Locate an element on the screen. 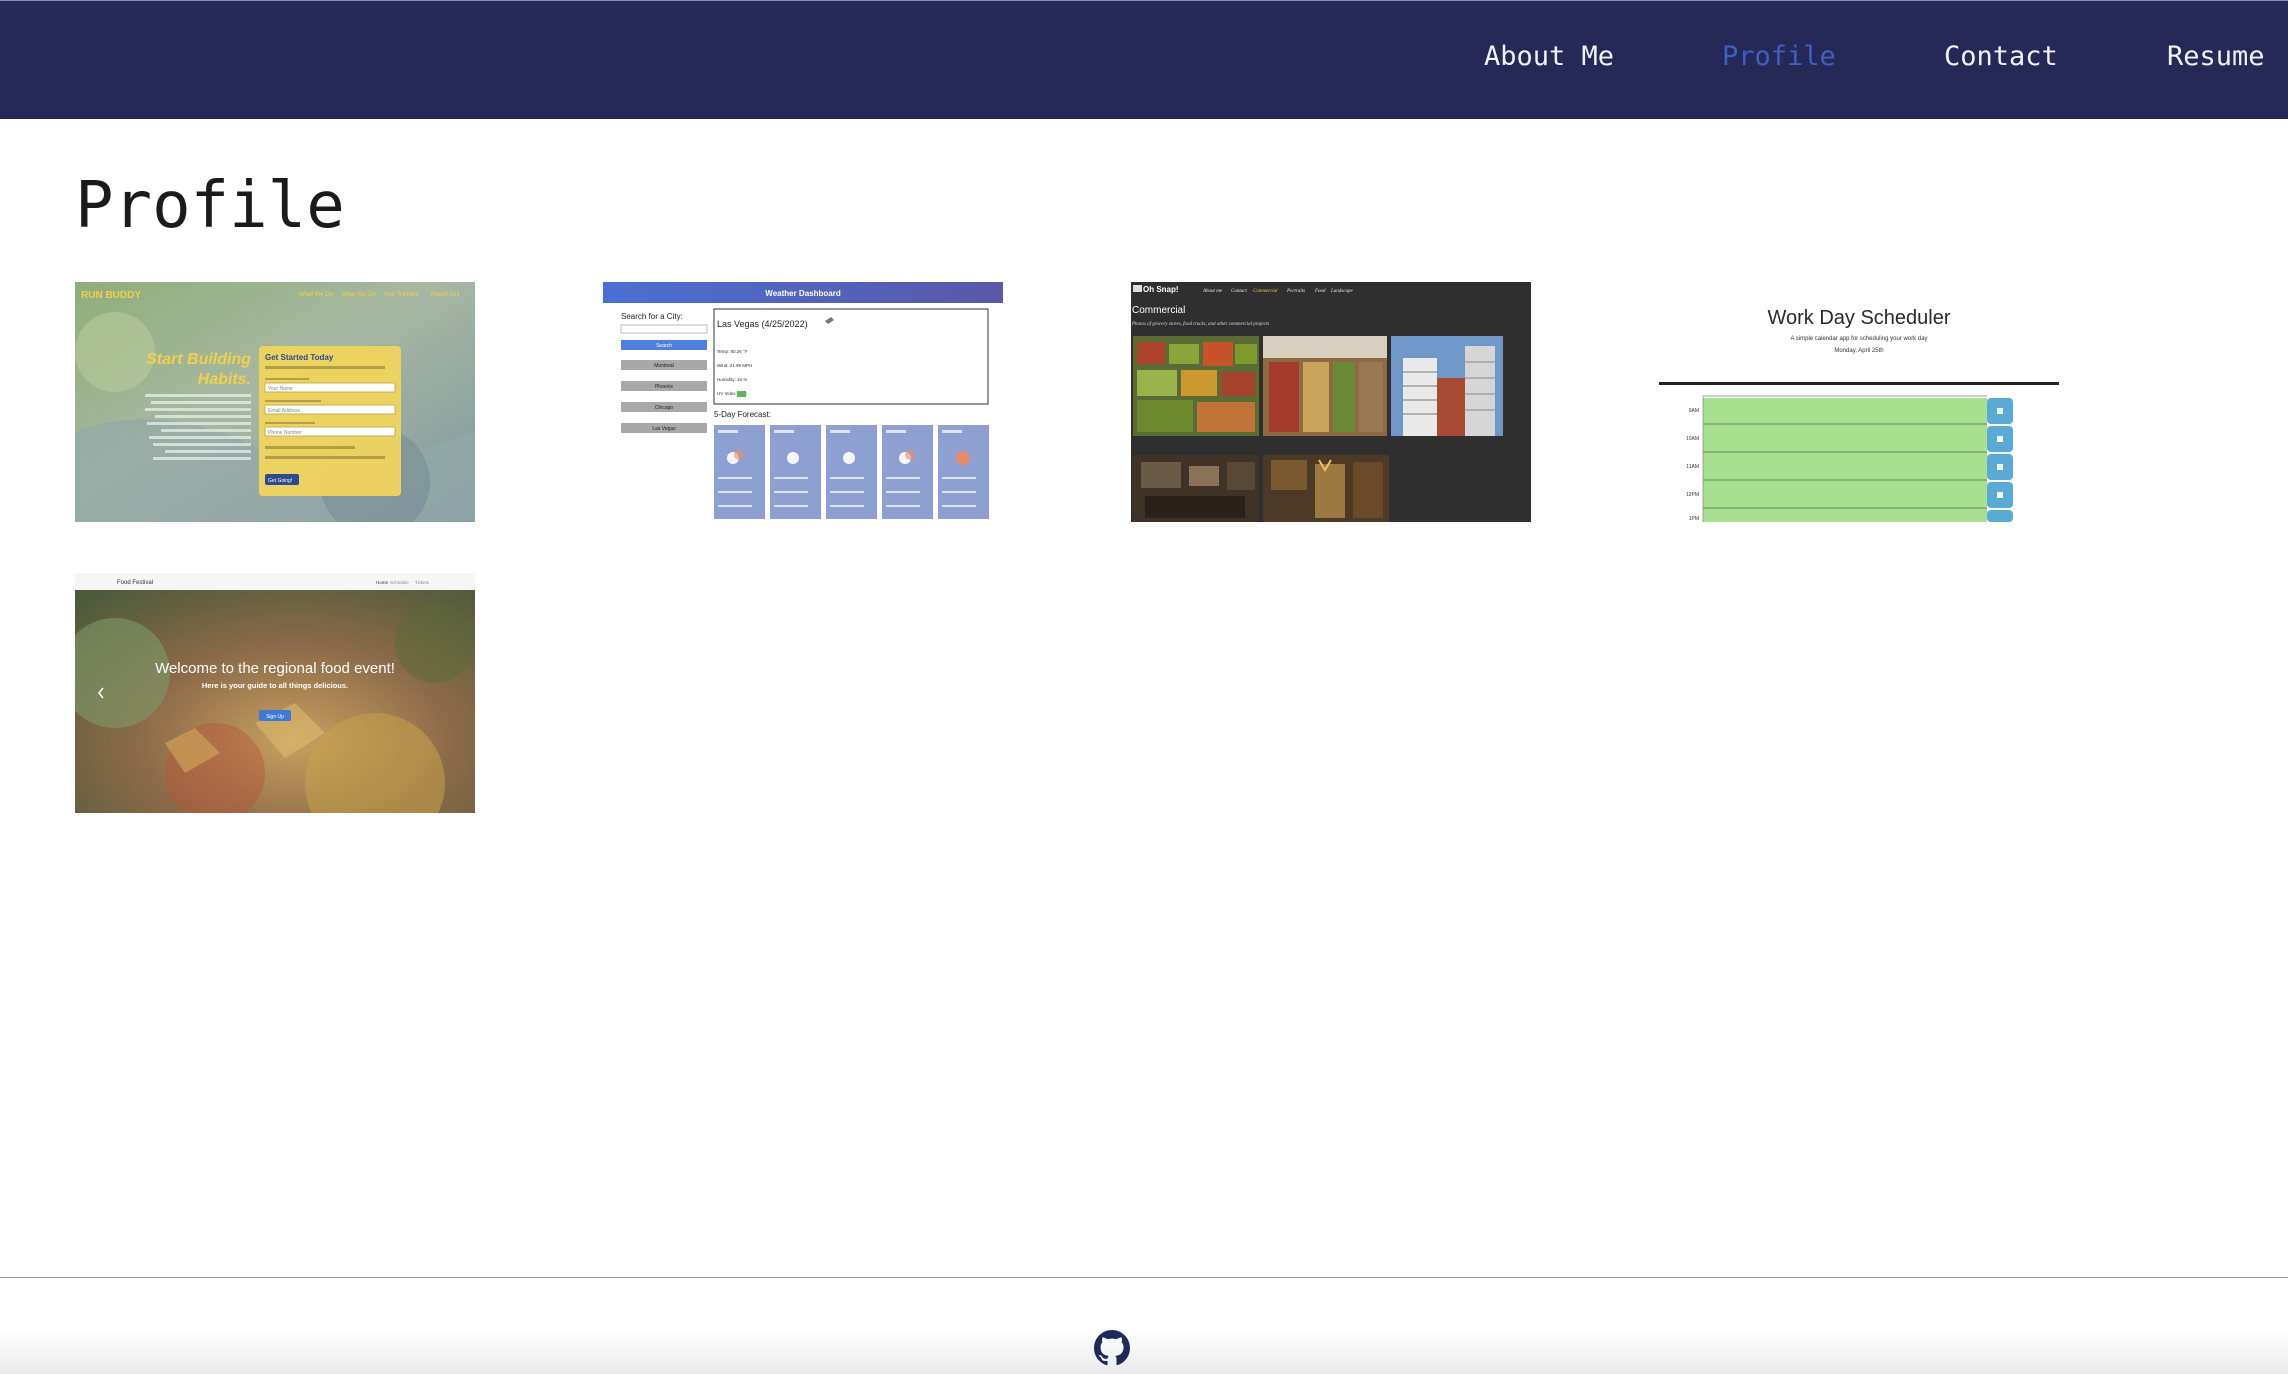 The height and width of the screenshot is (1374, 2288). rb-field-2: Email Address is located at coordinates (284, 411).